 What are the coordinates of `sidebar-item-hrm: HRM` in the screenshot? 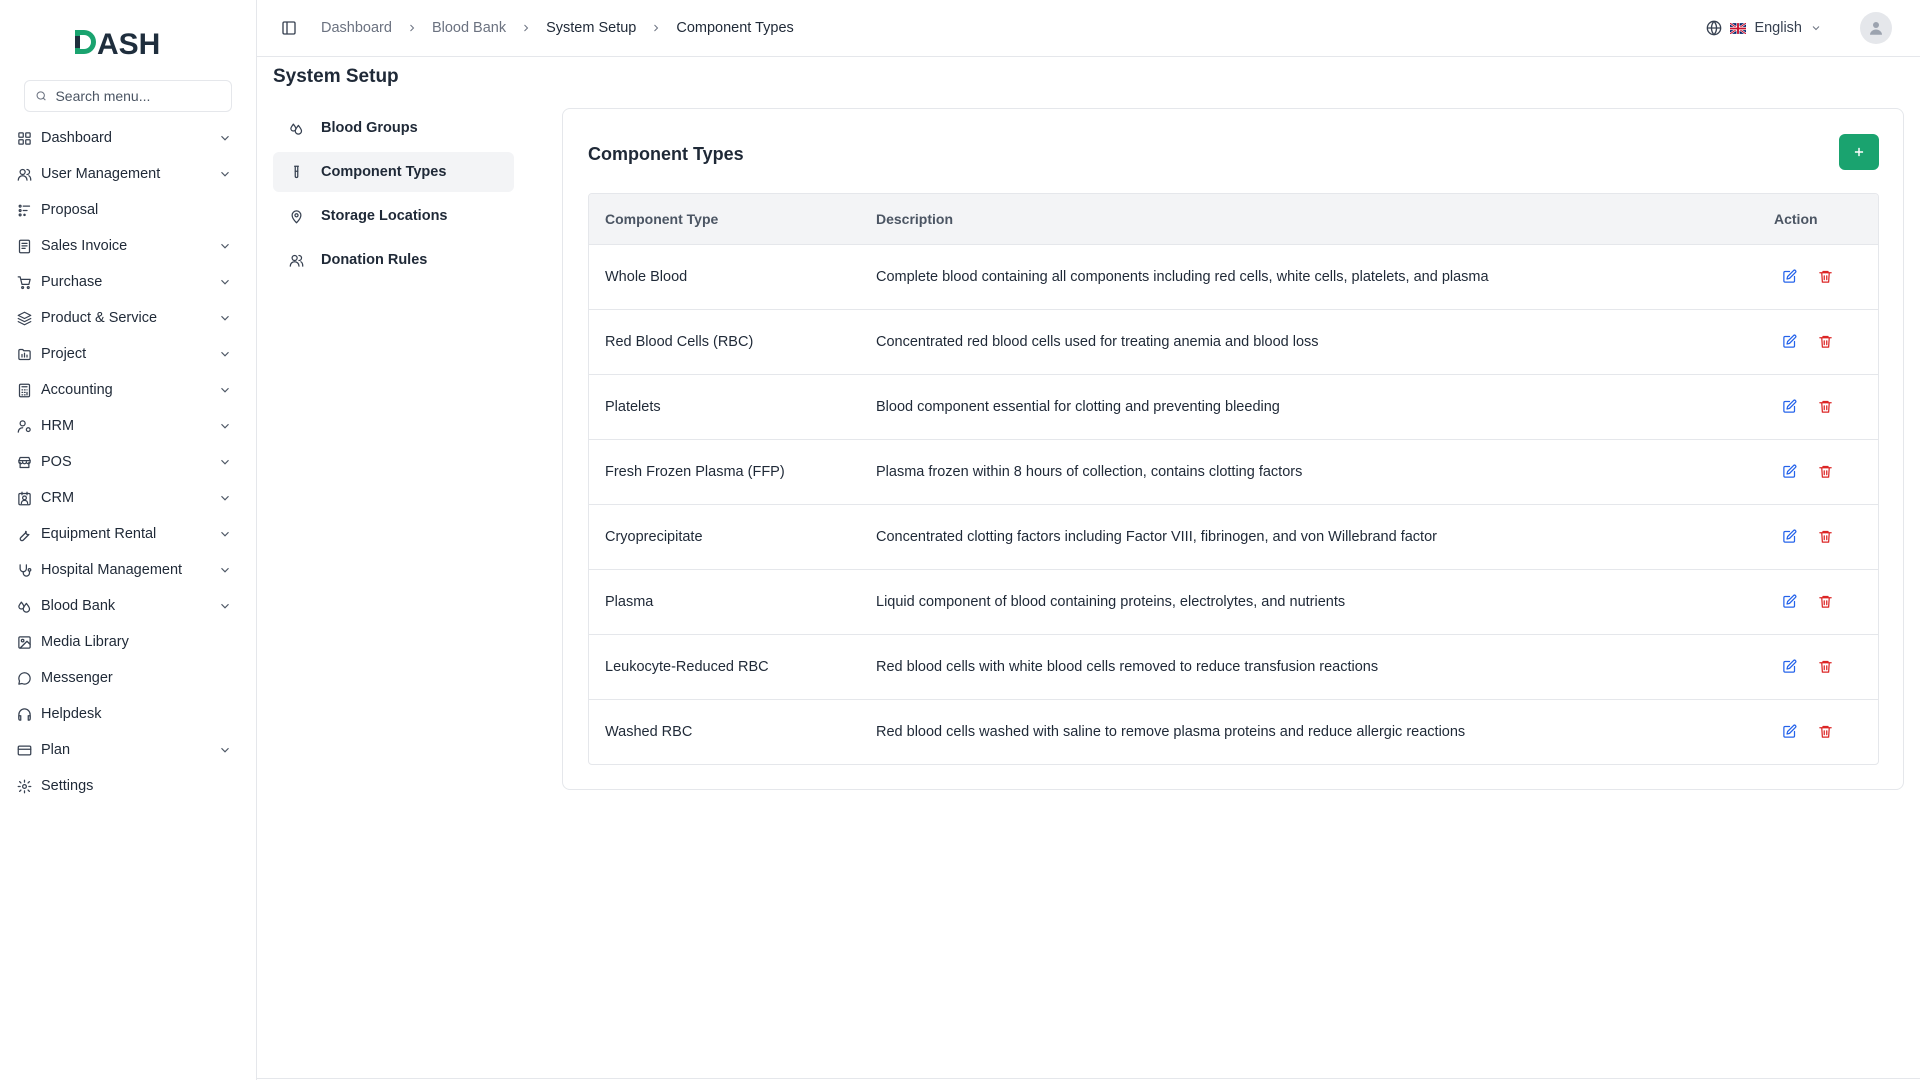 It's located at (128, 426).